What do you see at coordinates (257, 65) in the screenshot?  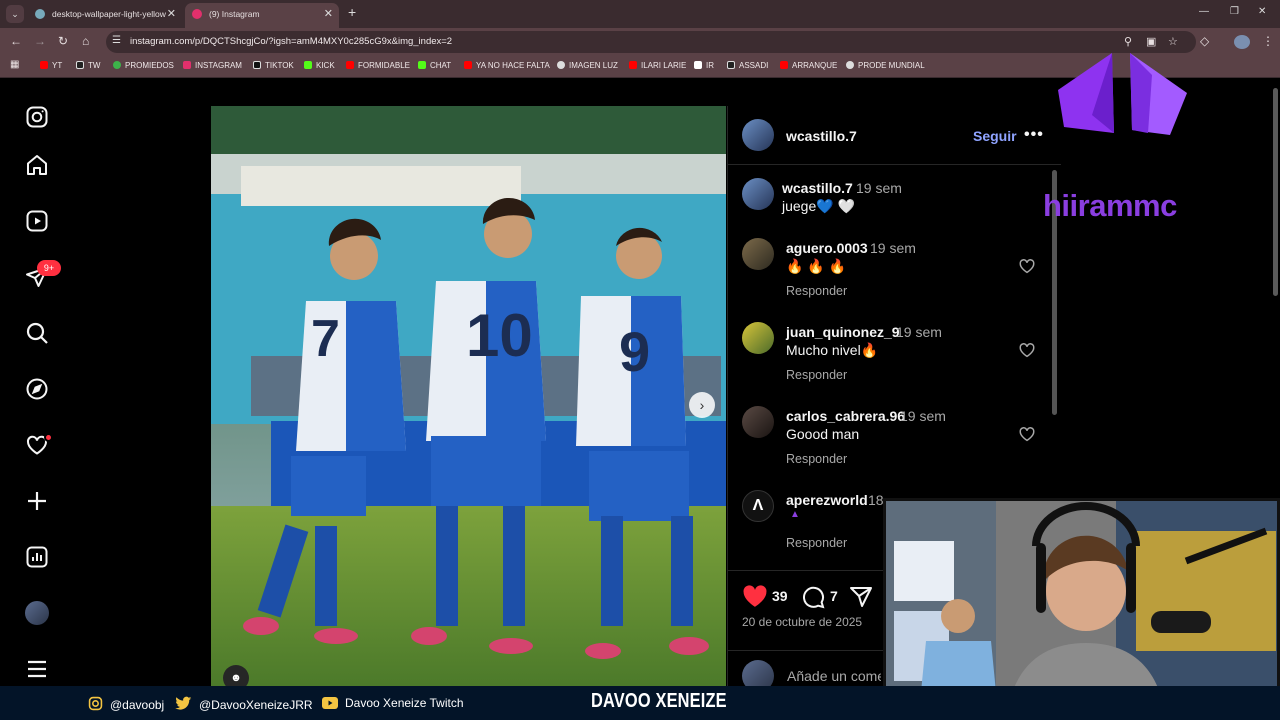 I see `tiktok-icon` at bounding box center [257, 65].